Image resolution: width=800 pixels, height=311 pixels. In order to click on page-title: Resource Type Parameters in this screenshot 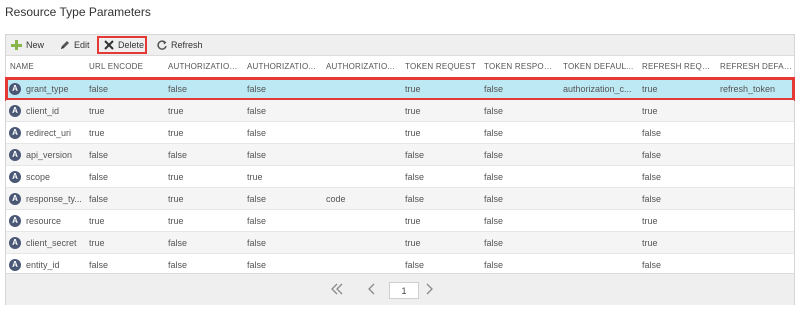, I will do `click(78, 12)`.